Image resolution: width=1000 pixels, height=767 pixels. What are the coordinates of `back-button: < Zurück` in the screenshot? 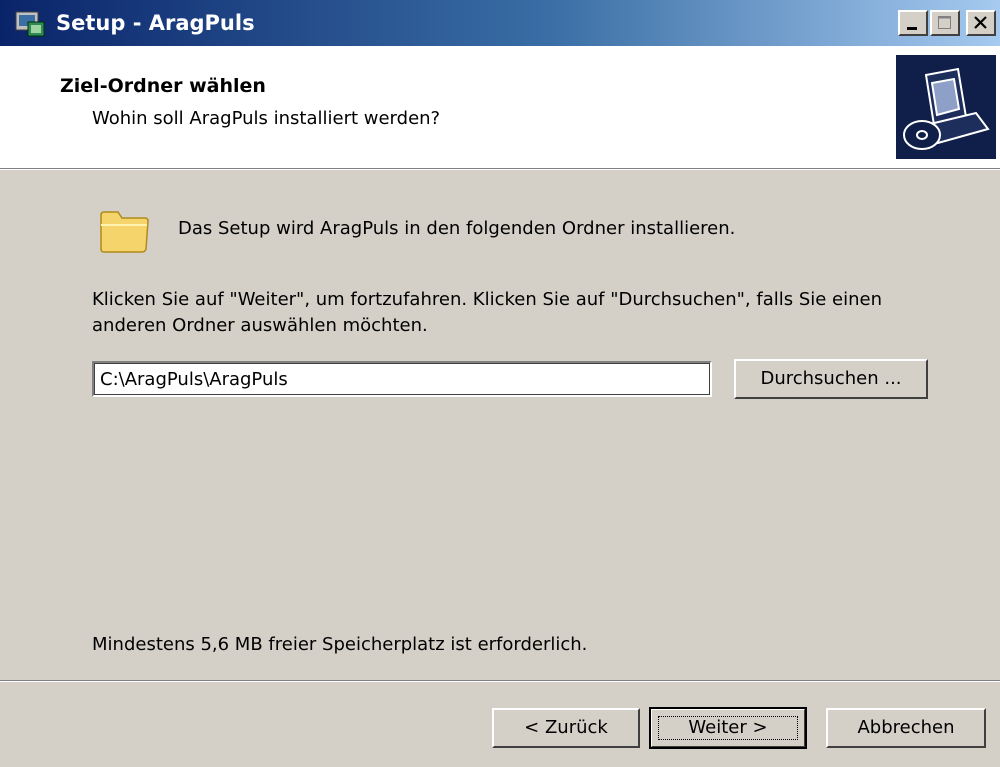 It's located at (566, 728).